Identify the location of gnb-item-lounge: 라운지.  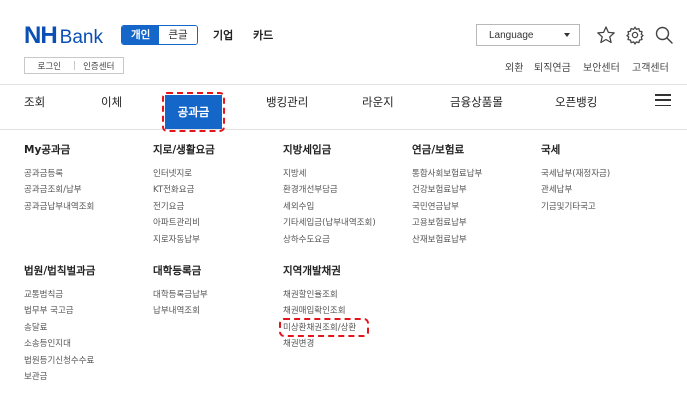
(378, 102).